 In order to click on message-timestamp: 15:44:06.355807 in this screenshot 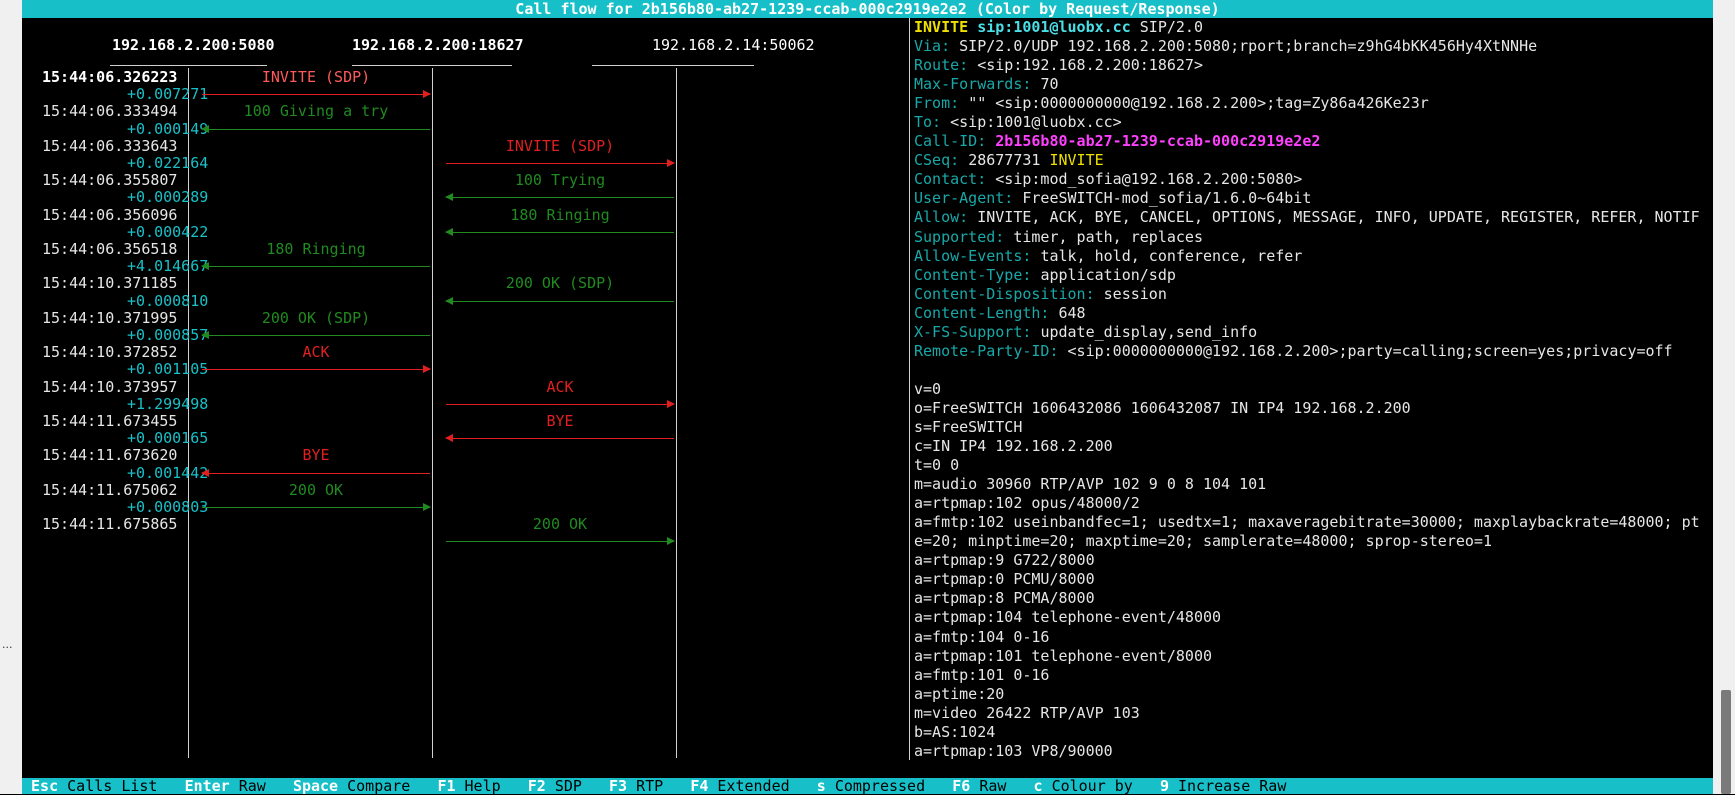, I will do `click(110, 180)`.